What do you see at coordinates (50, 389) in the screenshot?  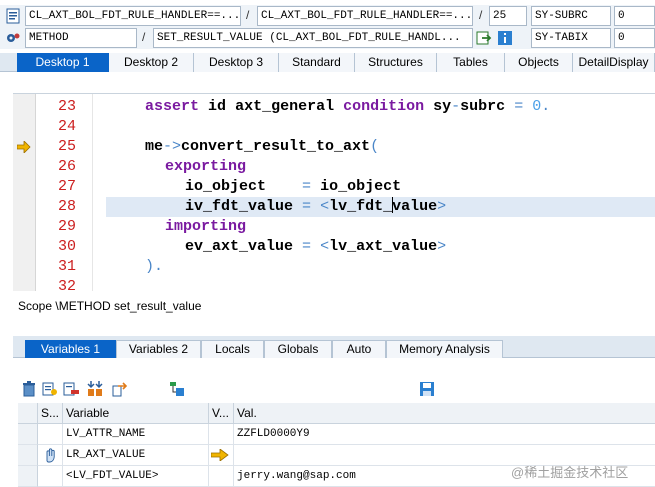 I see `detail-icon` at bounding box center [50, 389].